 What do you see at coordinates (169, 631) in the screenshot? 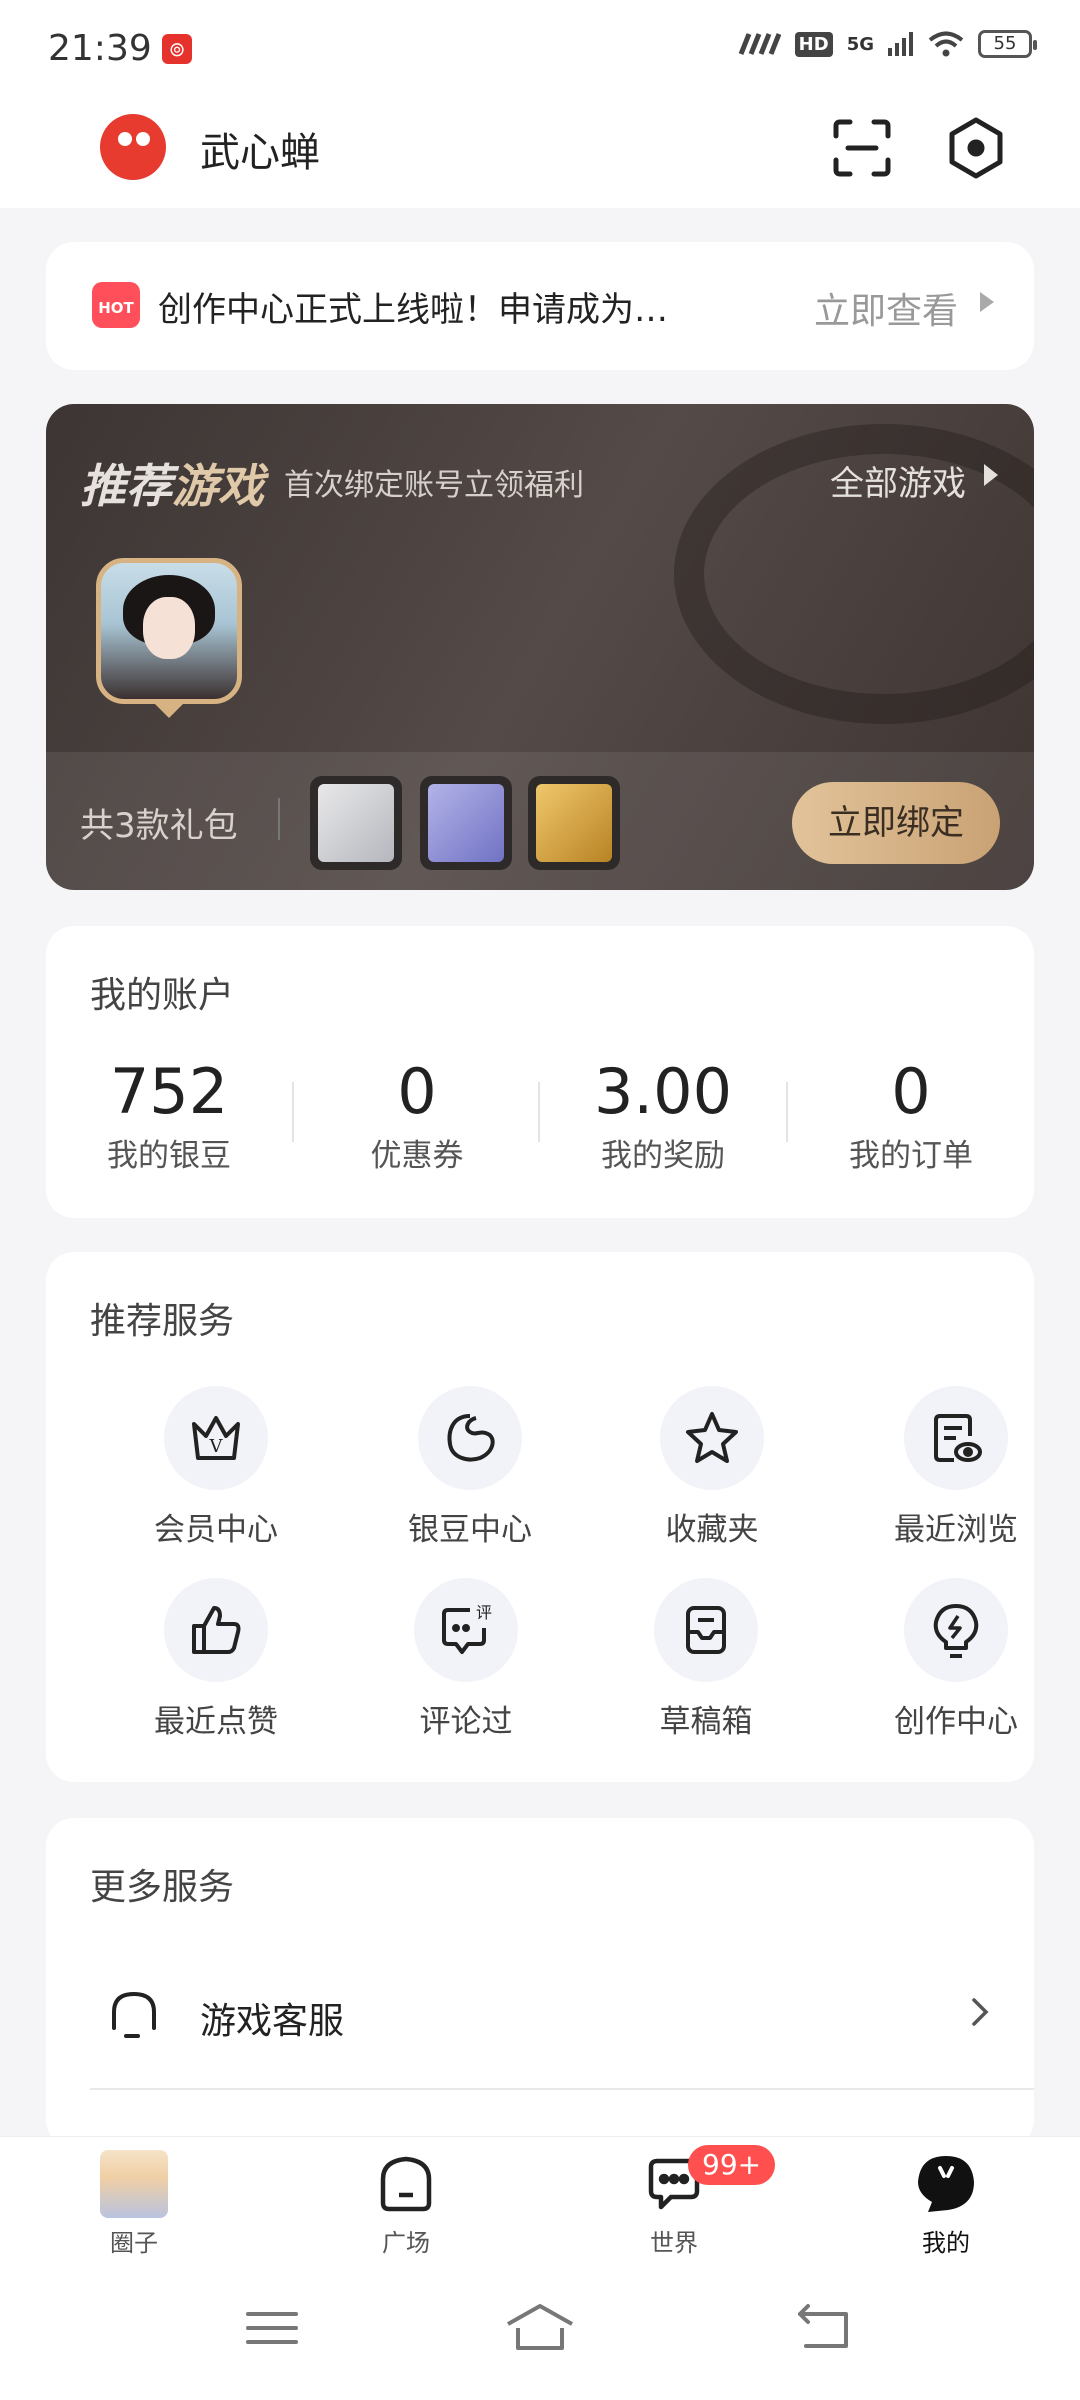
I see `game-icon` at bounding box center [169, 631].